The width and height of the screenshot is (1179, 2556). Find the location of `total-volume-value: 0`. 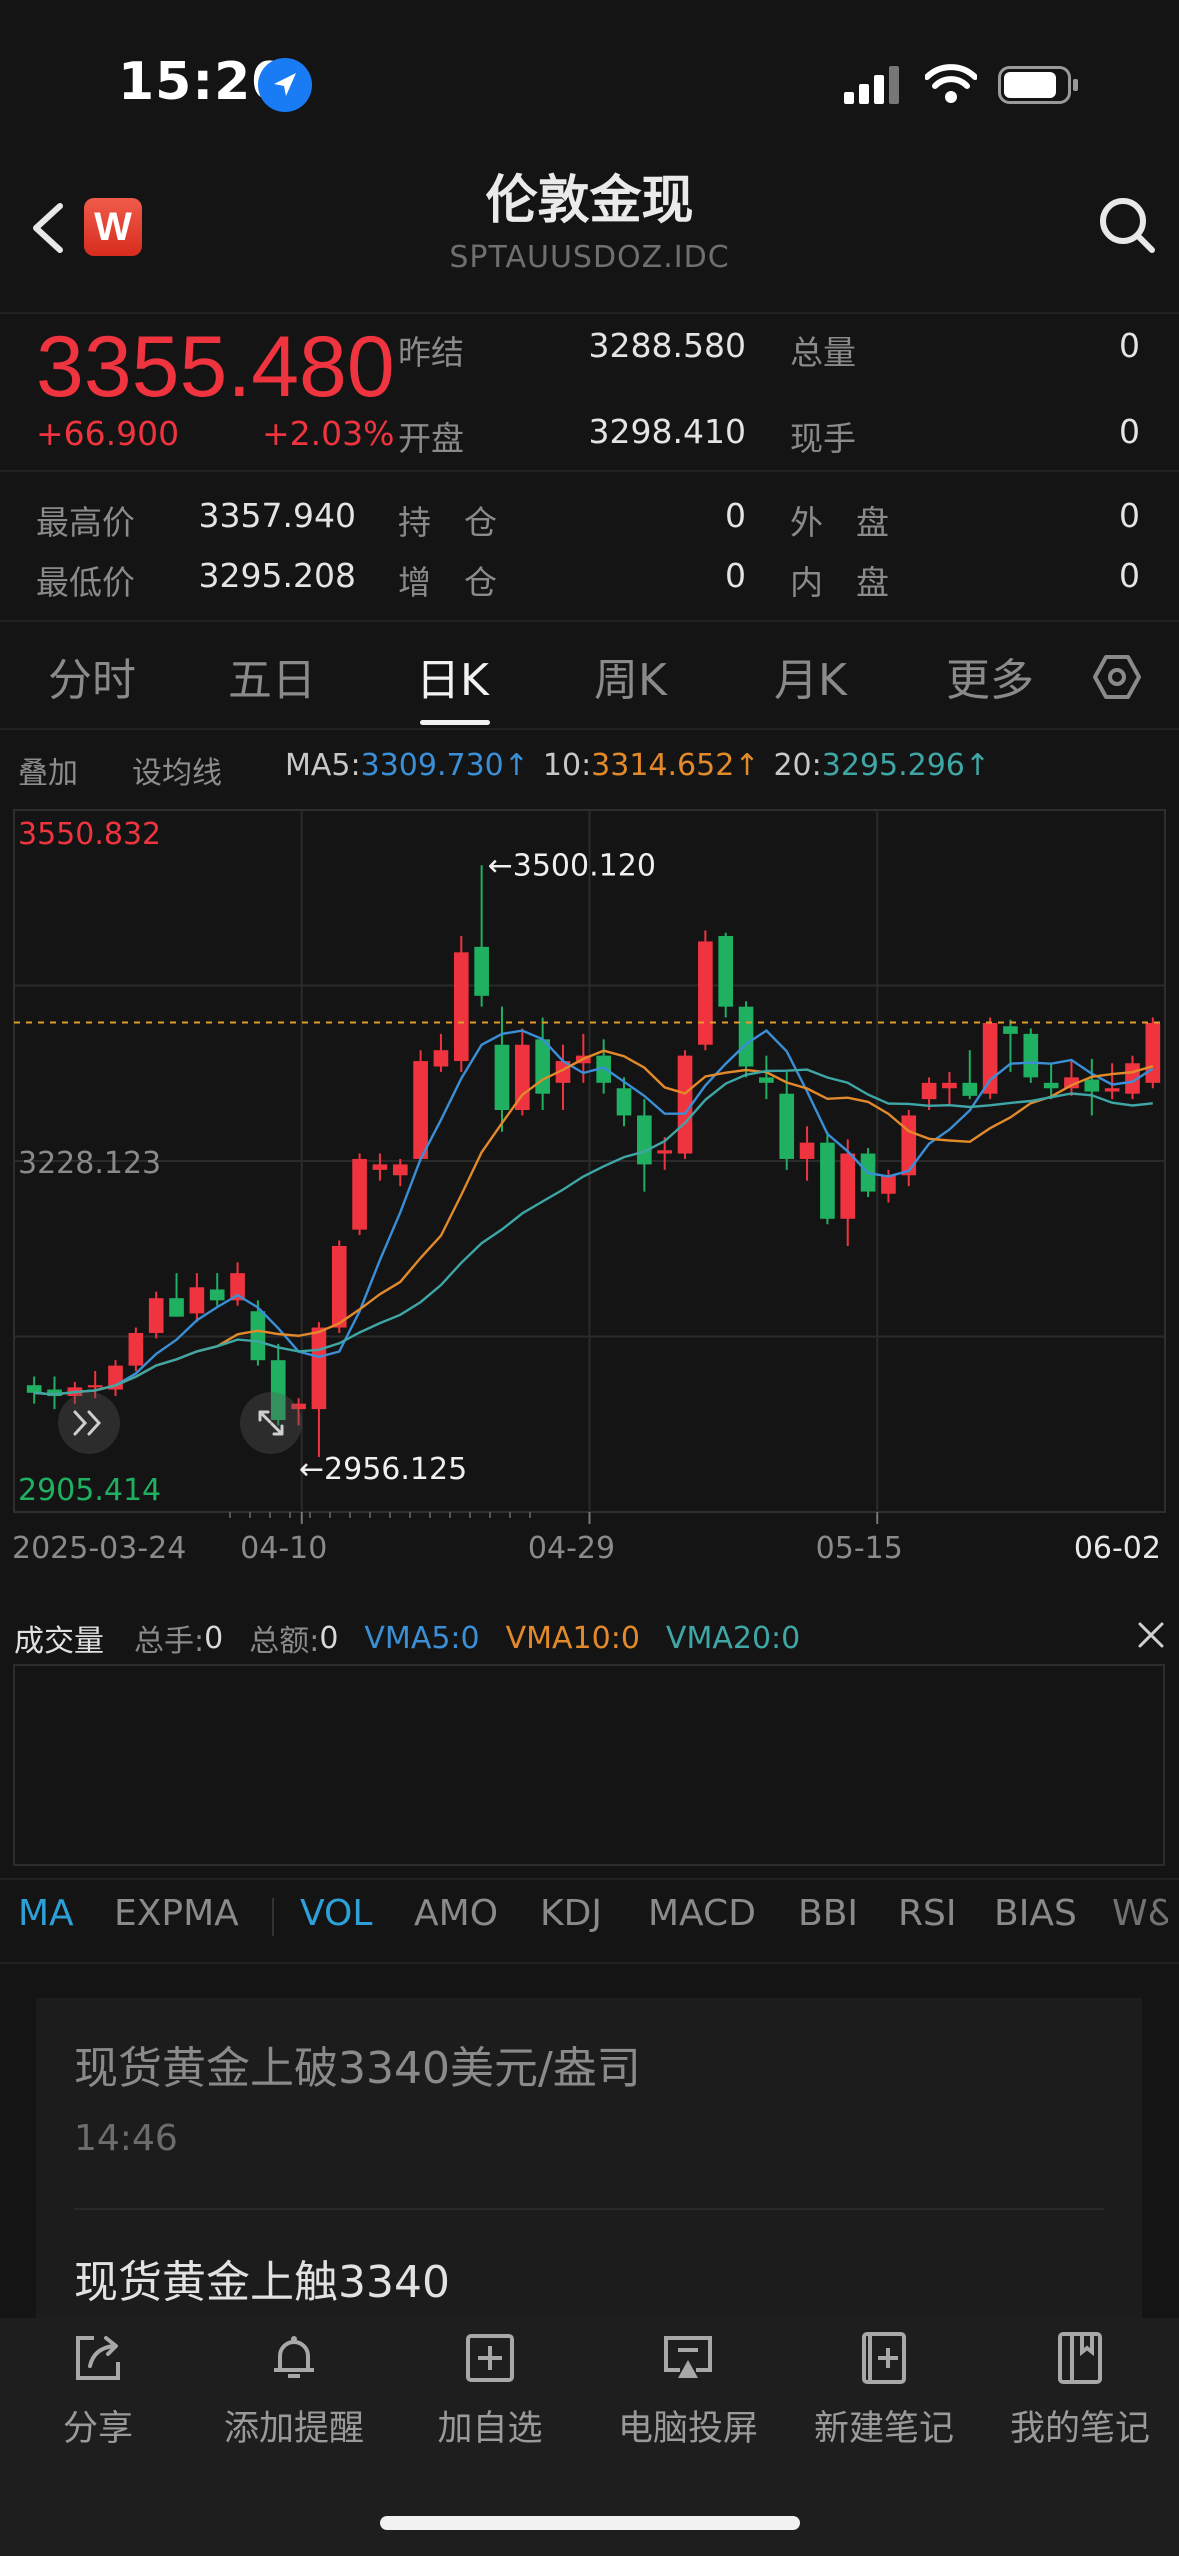

total-volume-value: 0 is located at coordinates (1129, 345).